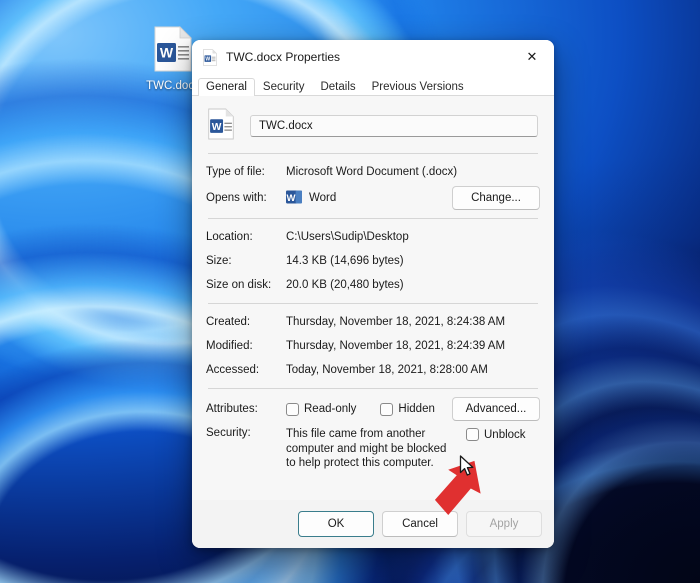  Describe the element at coordinates (394, 125) in the screenshot. I see `filename-input` at that location.